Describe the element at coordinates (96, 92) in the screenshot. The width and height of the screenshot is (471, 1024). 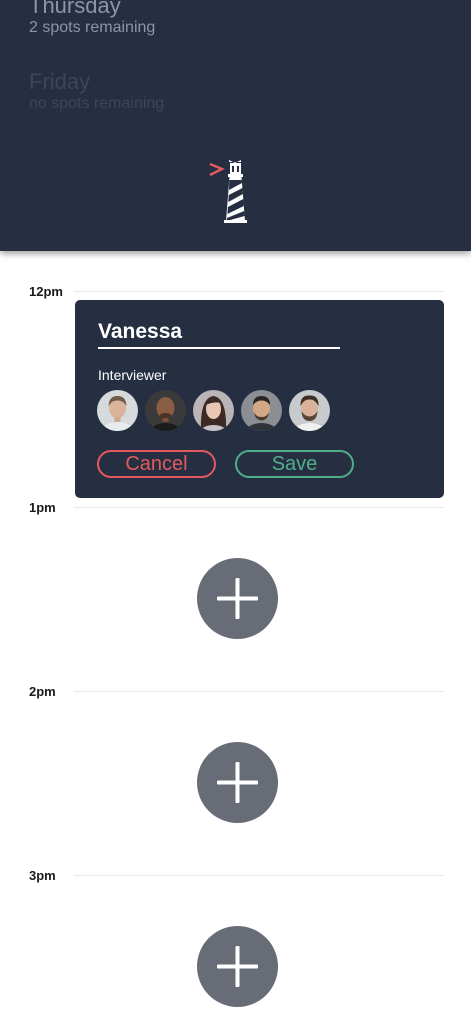
I see `day-option-friday: Friday no spots remaining` at that location.